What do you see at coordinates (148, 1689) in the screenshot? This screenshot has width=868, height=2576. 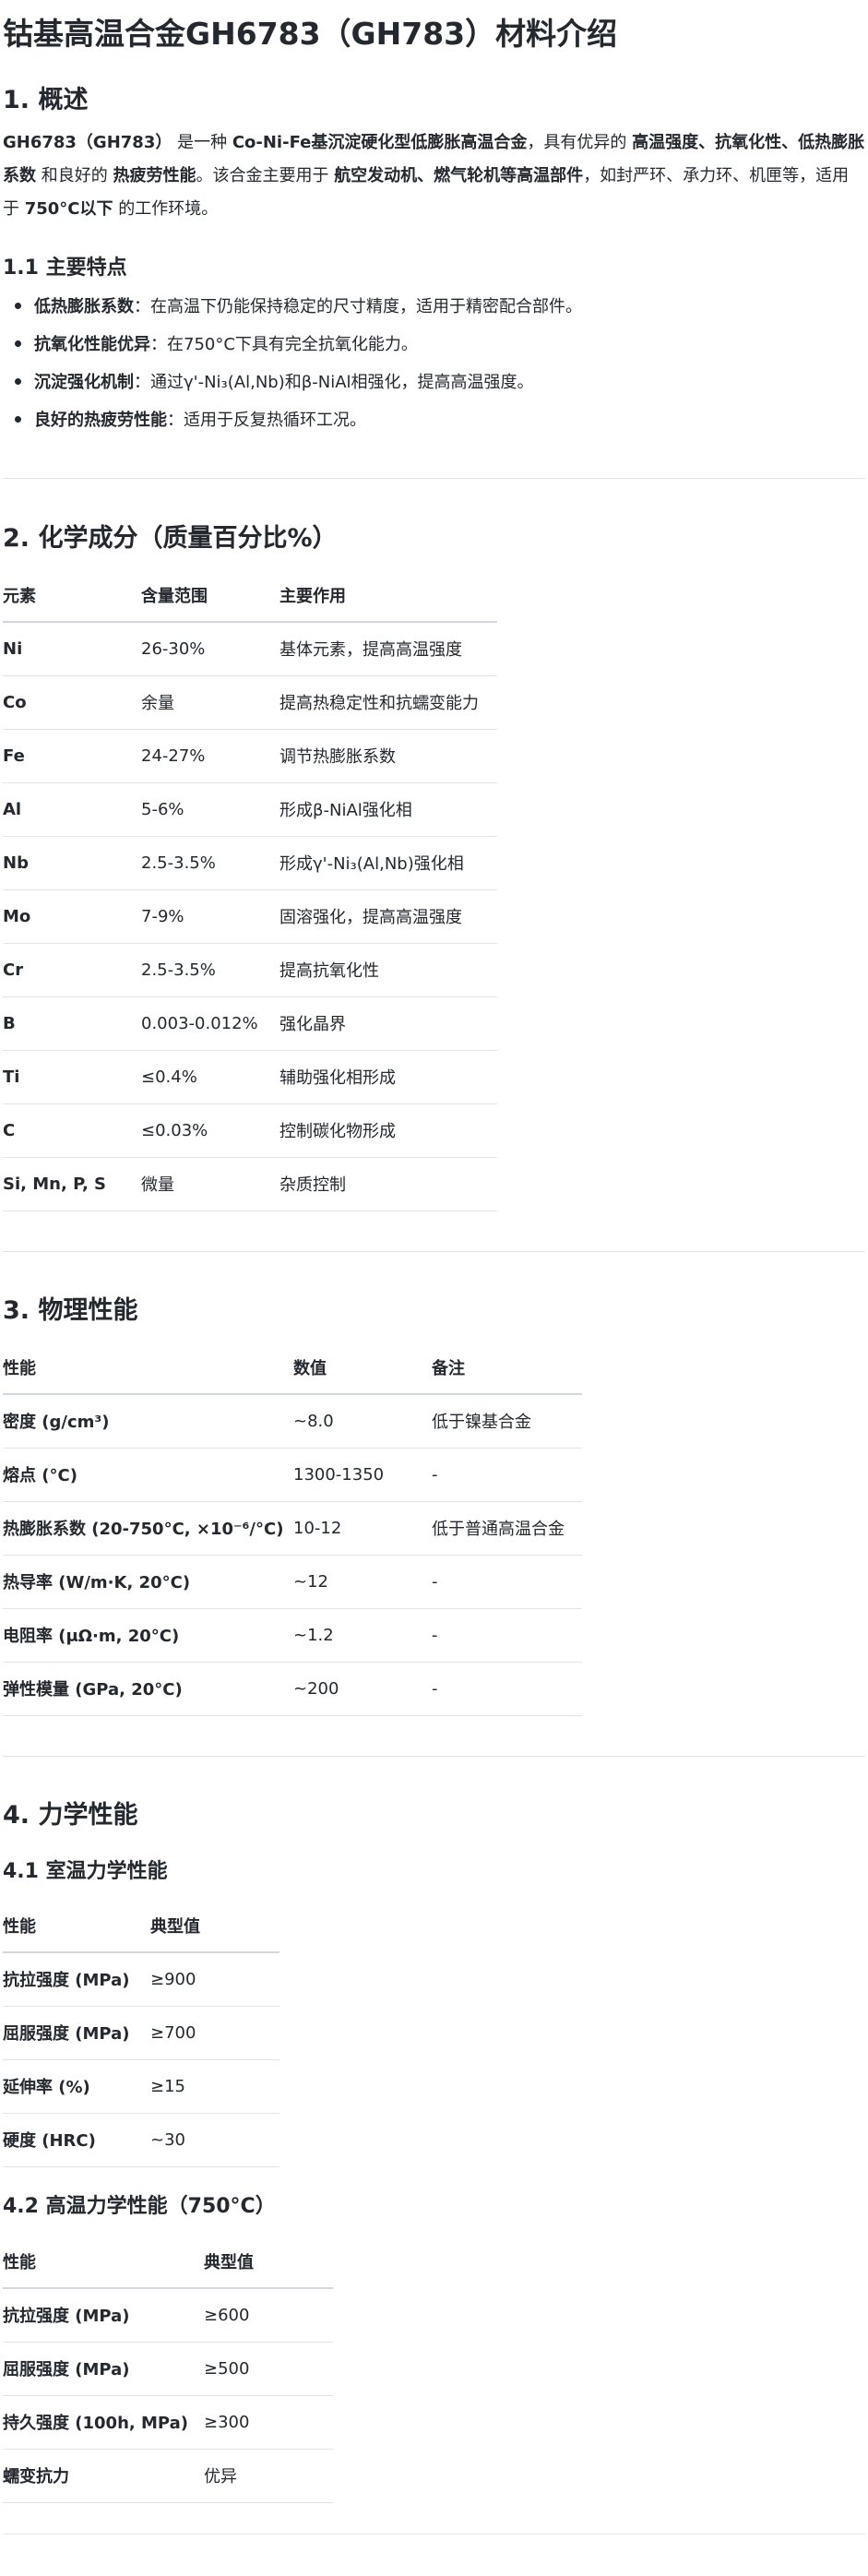 I see `table-cell: 弹性模量 (GPa, 20°C)` at bounding box center [148, 1689].